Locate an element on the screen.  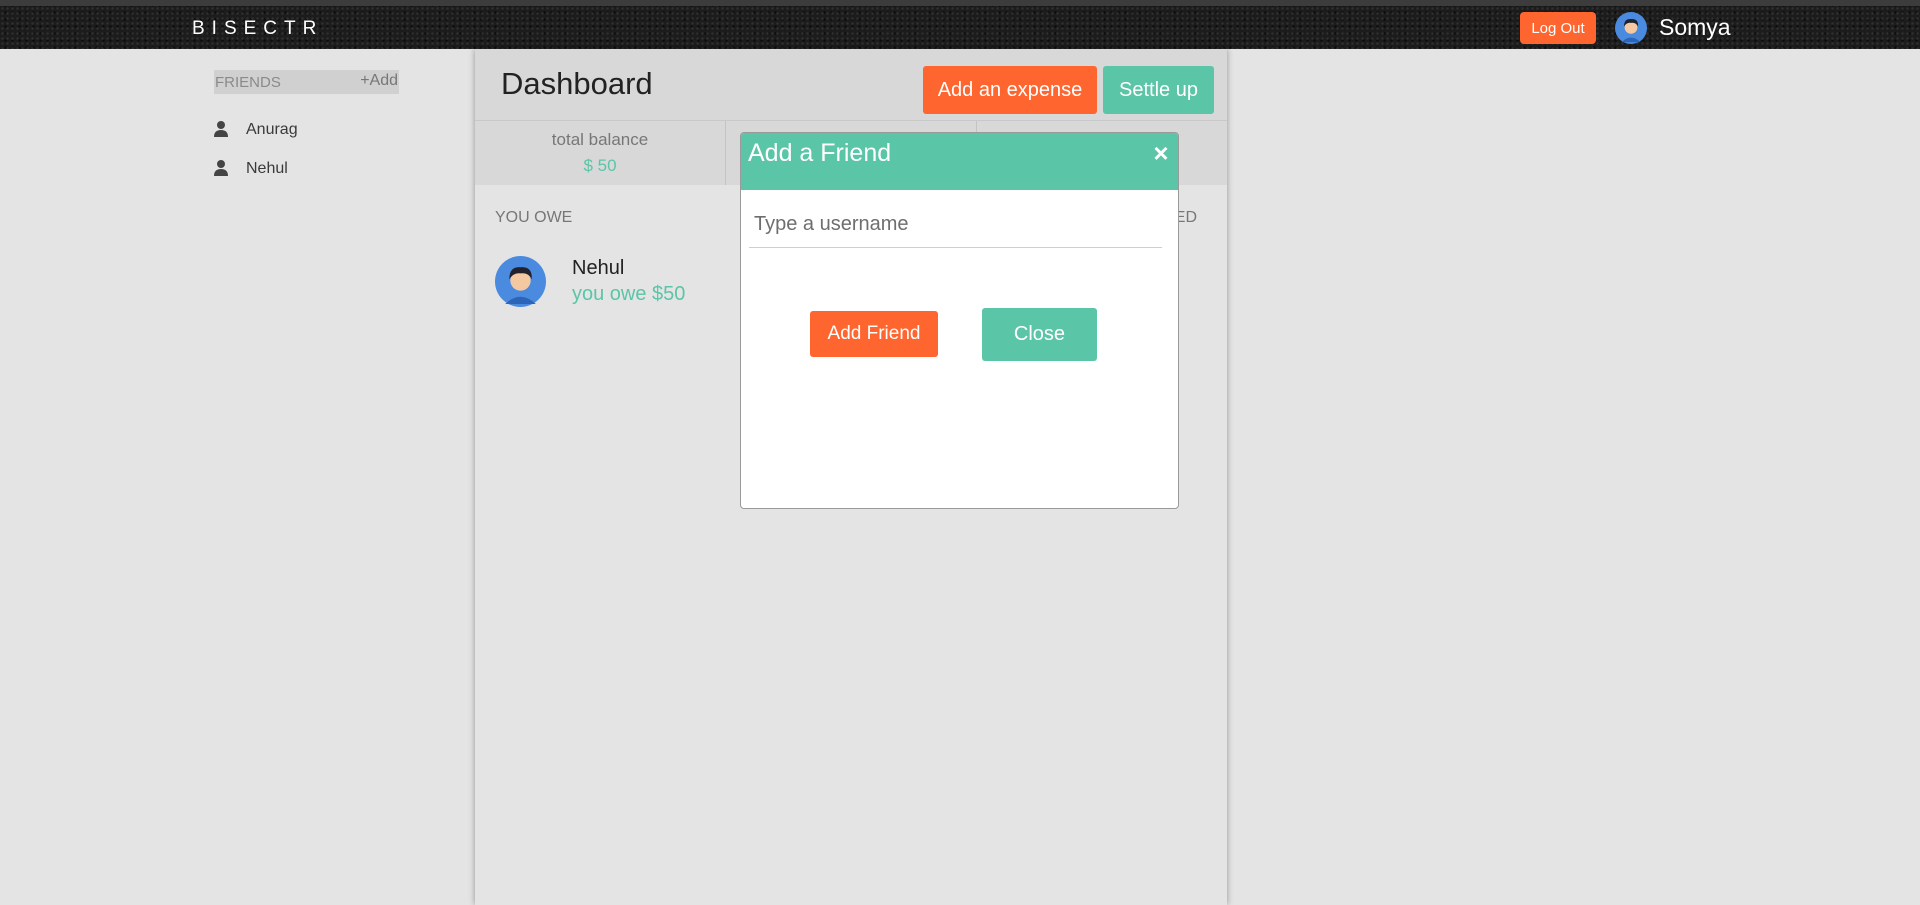
owe-amount: you owe $50 is located at coordinates (629, 294).